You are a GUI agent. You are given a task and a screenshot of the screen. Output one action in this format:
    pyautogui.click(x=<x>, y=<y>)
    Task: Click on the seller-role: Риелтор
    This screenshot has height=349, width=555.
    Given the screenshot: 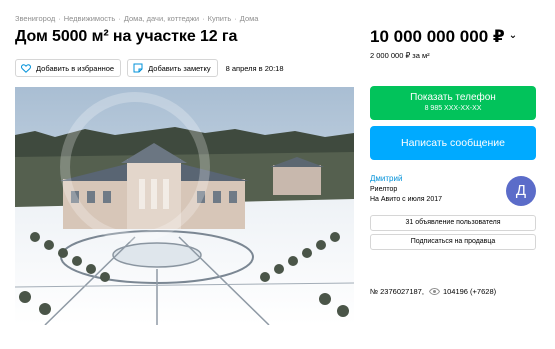 What is the action you would take?
    pyautogui.click(x=384, y=189)
    